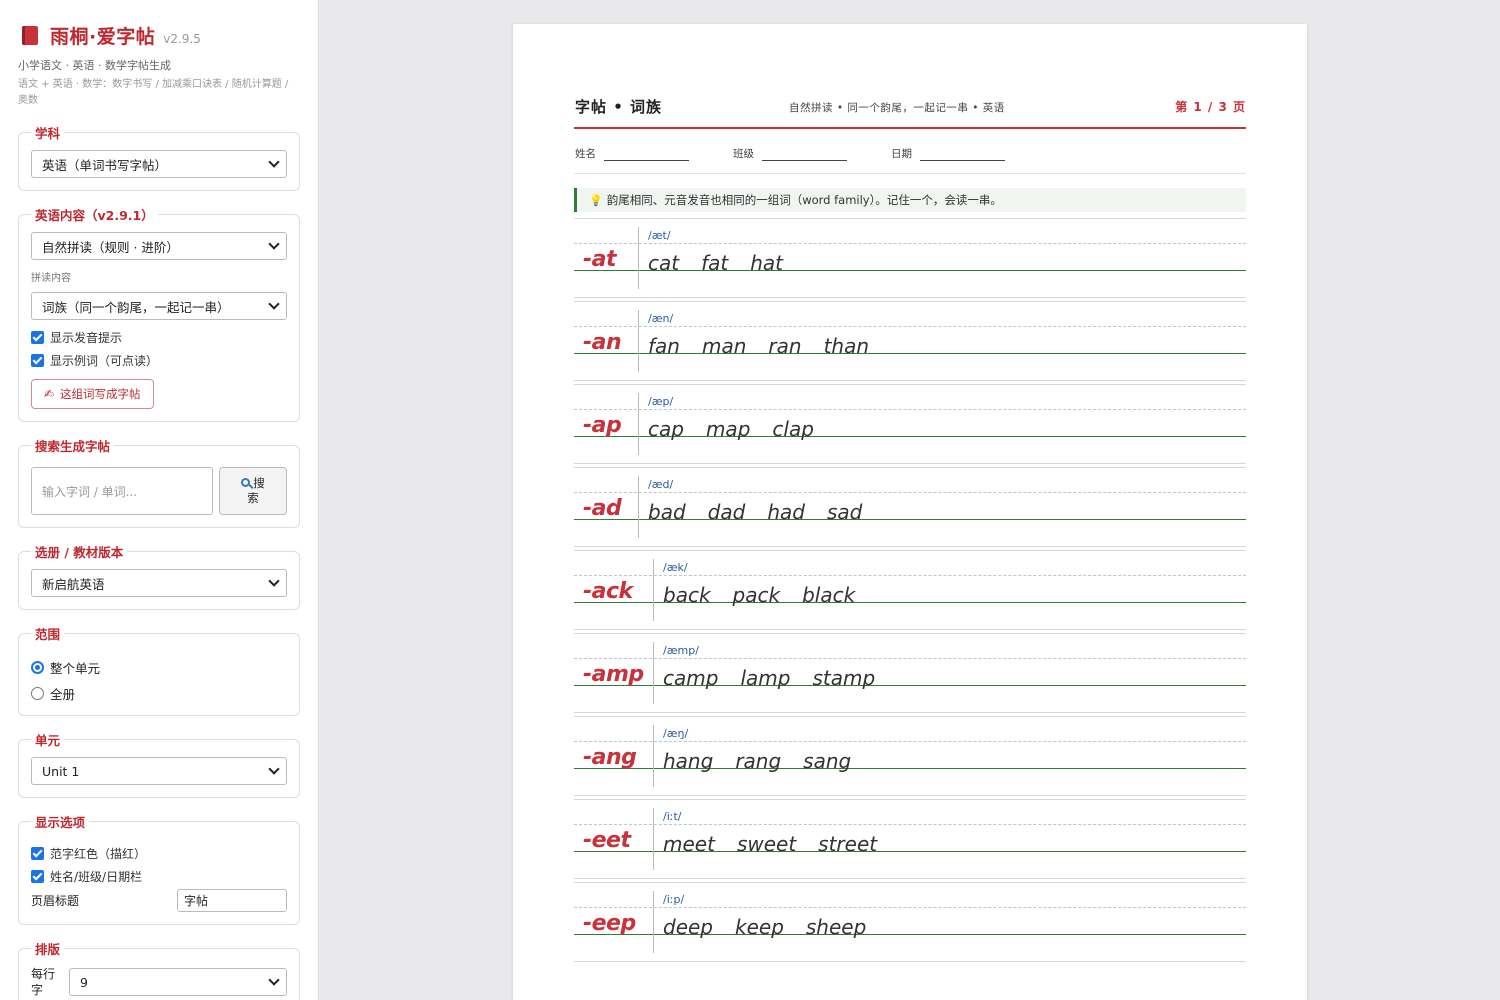  I want to click on subject-select: 英语（单词书写字帖）, so click(159, 164).